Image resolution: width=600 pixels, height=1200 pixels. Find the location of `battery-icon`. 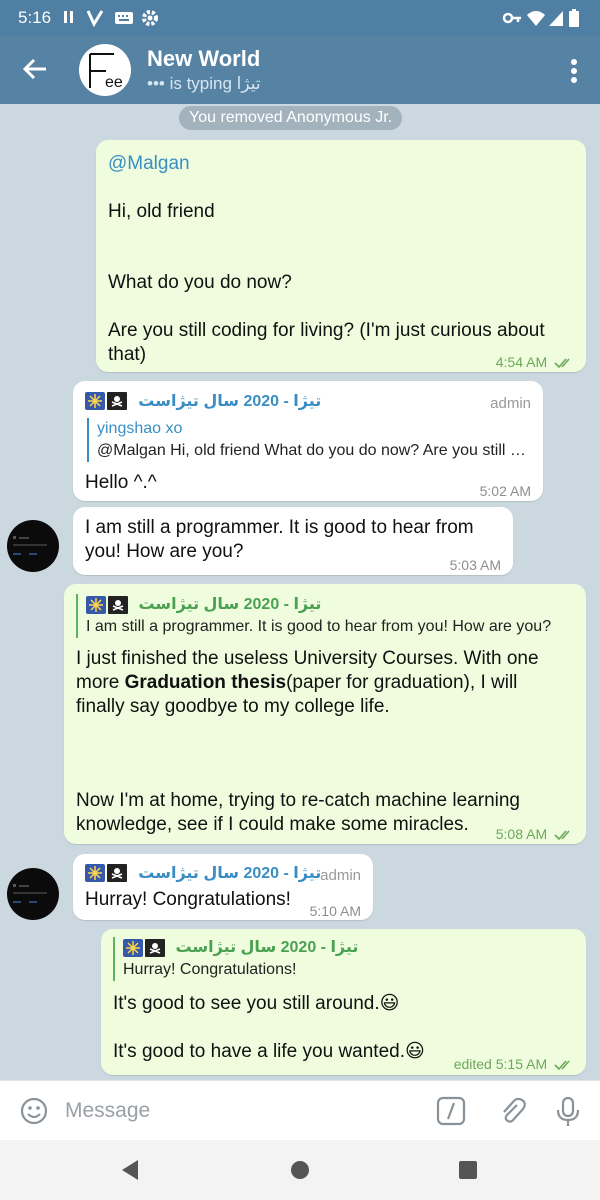

battery-icon is located at coordinates (574, 18).